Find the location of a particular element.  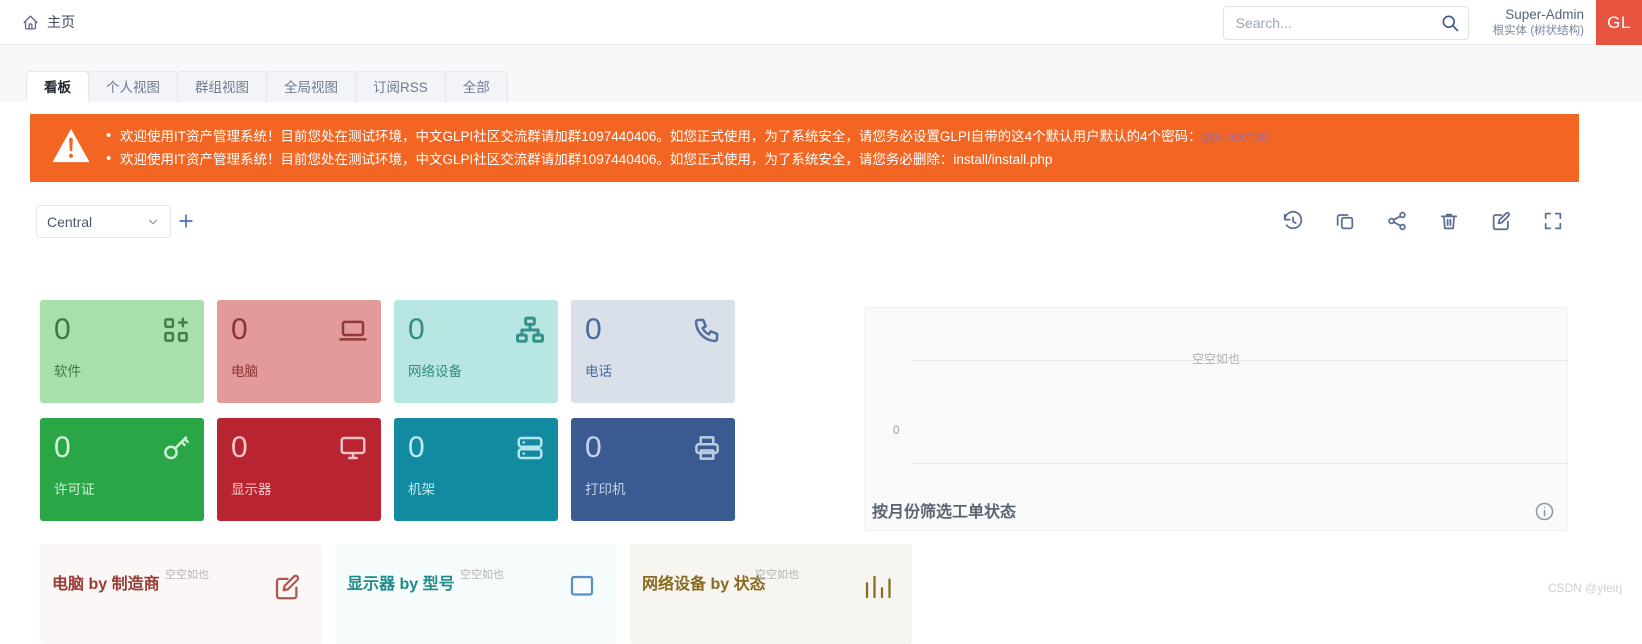

tile-monitor-label: 显示器 is located at coordinates (251, 489).